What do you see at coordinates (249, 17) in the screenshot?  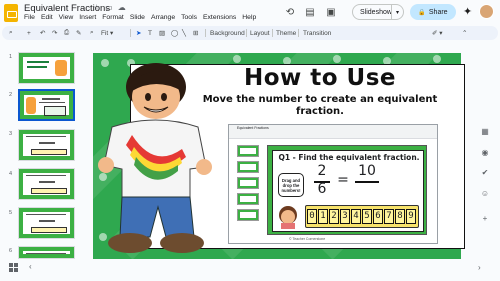 I see `menu-help: Help` at bounding box center [249, 17].